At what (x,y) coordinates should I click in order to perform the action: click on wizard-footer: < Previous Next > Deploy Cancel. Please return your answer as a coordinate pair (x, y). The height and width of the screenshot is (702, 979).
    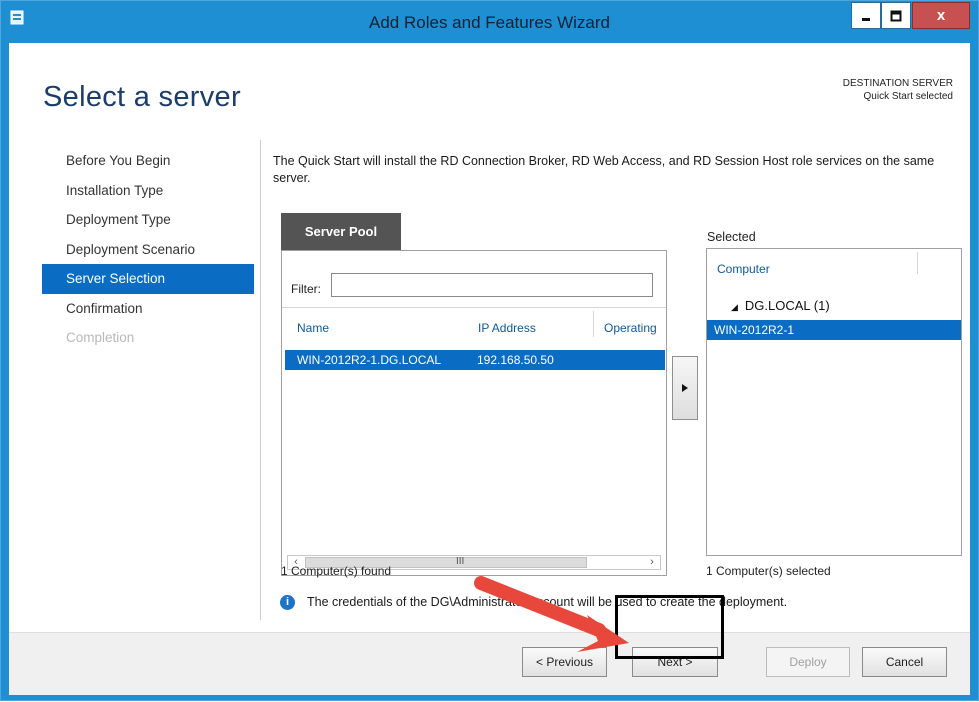
    Looking at the image, I should click on (489, 663).